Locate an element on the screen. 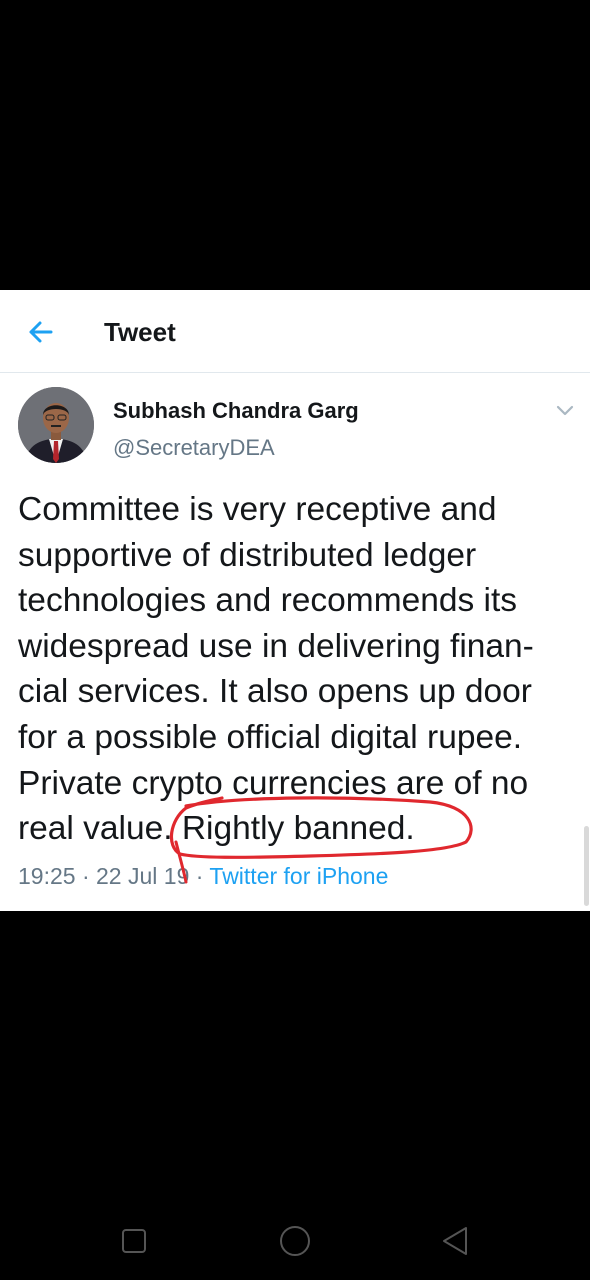  tweet-time: 19:25 is located at coordinates (47, 876).